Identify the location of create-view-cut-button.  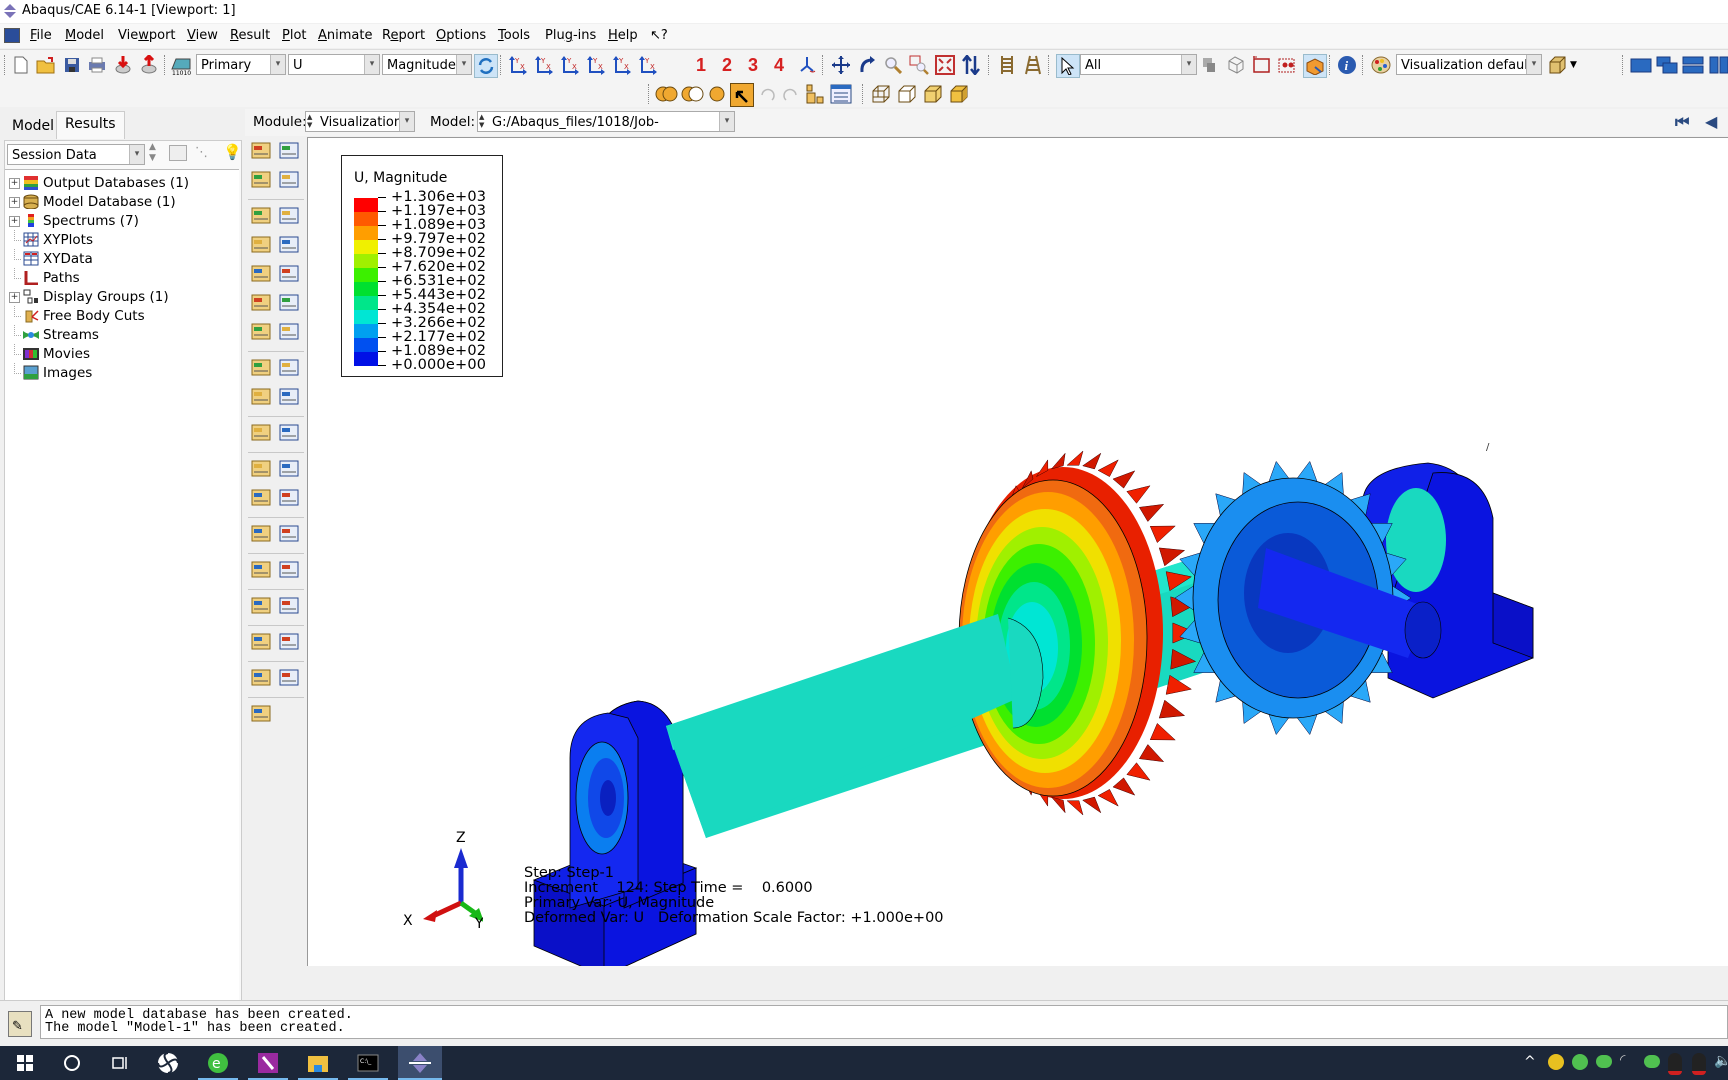
(262, 433).